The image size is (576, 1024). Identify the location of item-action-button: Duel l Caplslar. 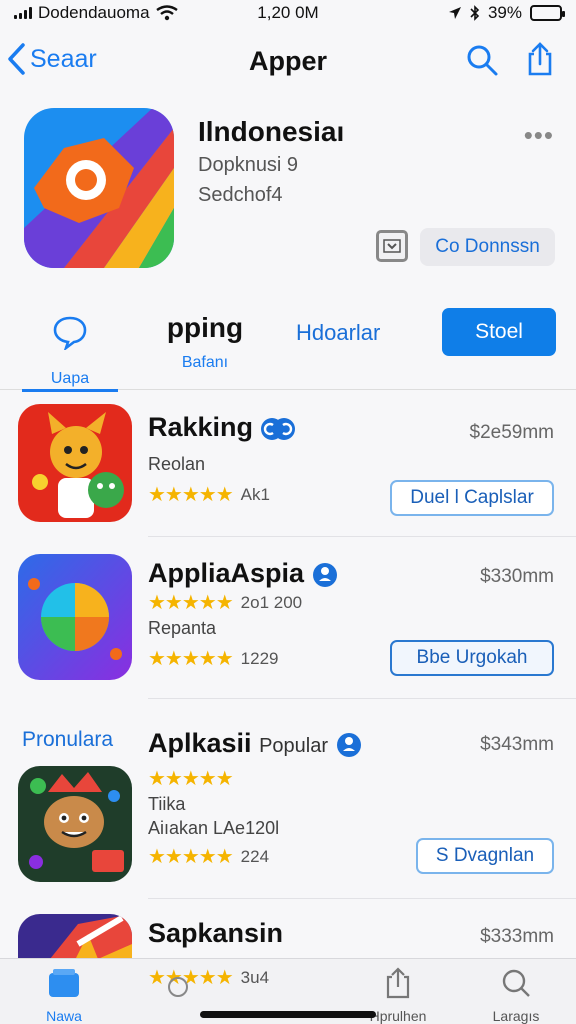
(472, 498).